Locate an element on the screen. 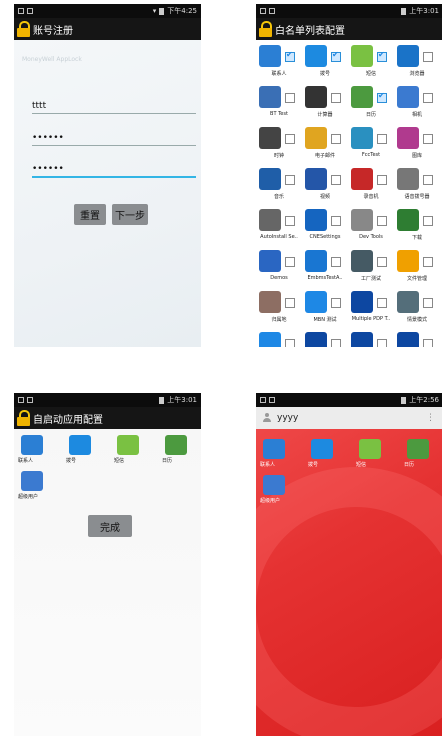 The image size is (442, 736). app-checkbox-item: CNESettings is located at coordinates (325, 226).